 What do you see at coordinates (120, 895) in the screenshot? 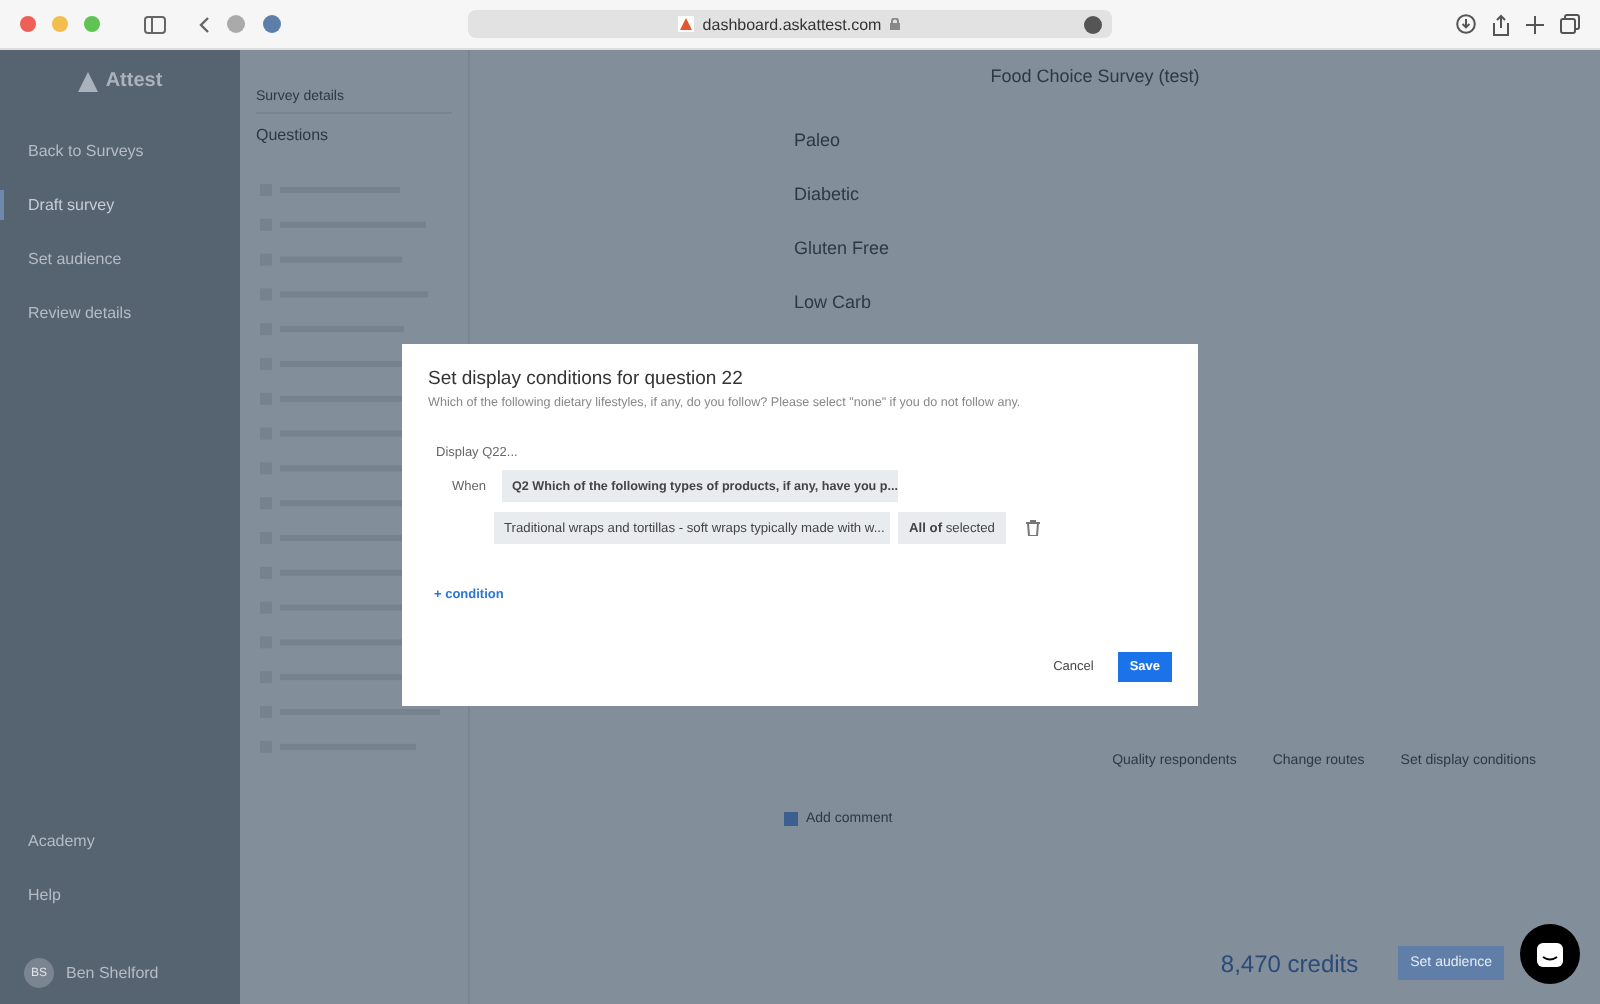
I see `sidebar-footer-link: Help` at bounding box center [120, 895].